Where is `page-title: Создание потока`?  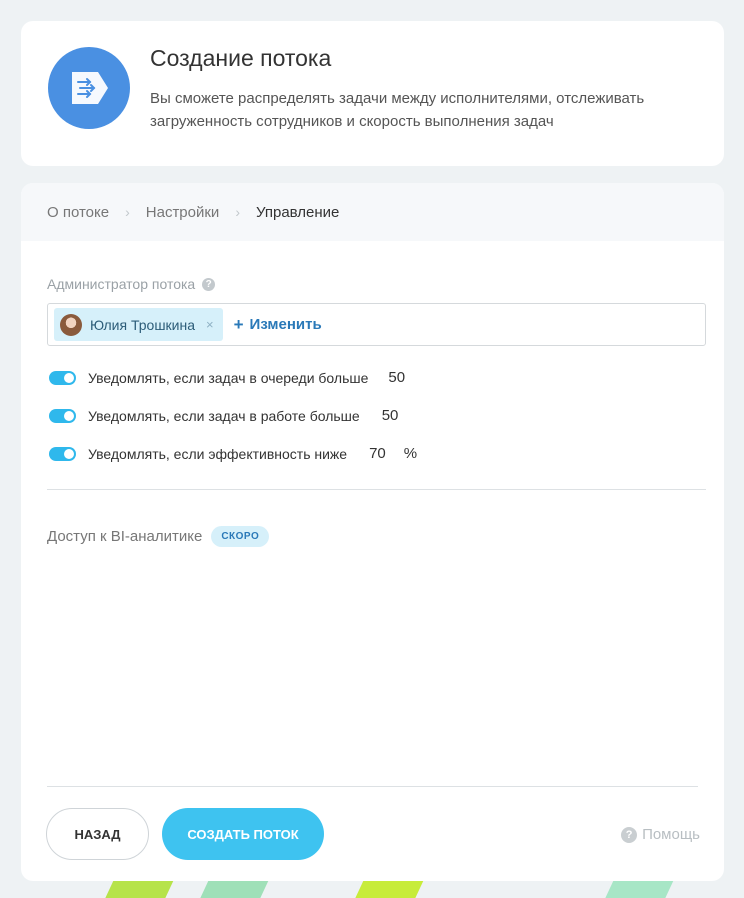 page-title: Создание потока is located at coordinates (241, 58).